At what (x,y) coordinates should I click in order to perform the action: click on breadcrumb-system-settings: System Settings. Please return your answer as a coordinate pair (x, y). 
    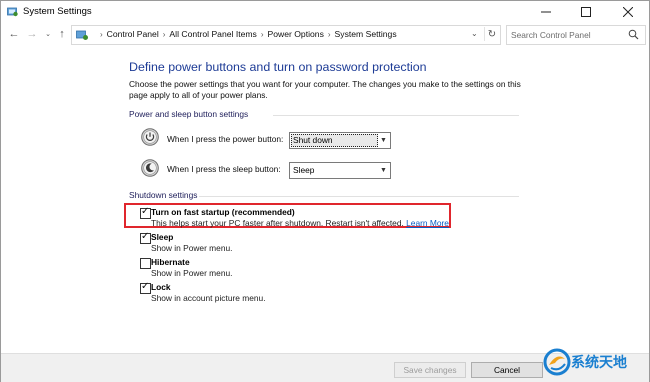
    Looking at the image, I should click on (366, 34).